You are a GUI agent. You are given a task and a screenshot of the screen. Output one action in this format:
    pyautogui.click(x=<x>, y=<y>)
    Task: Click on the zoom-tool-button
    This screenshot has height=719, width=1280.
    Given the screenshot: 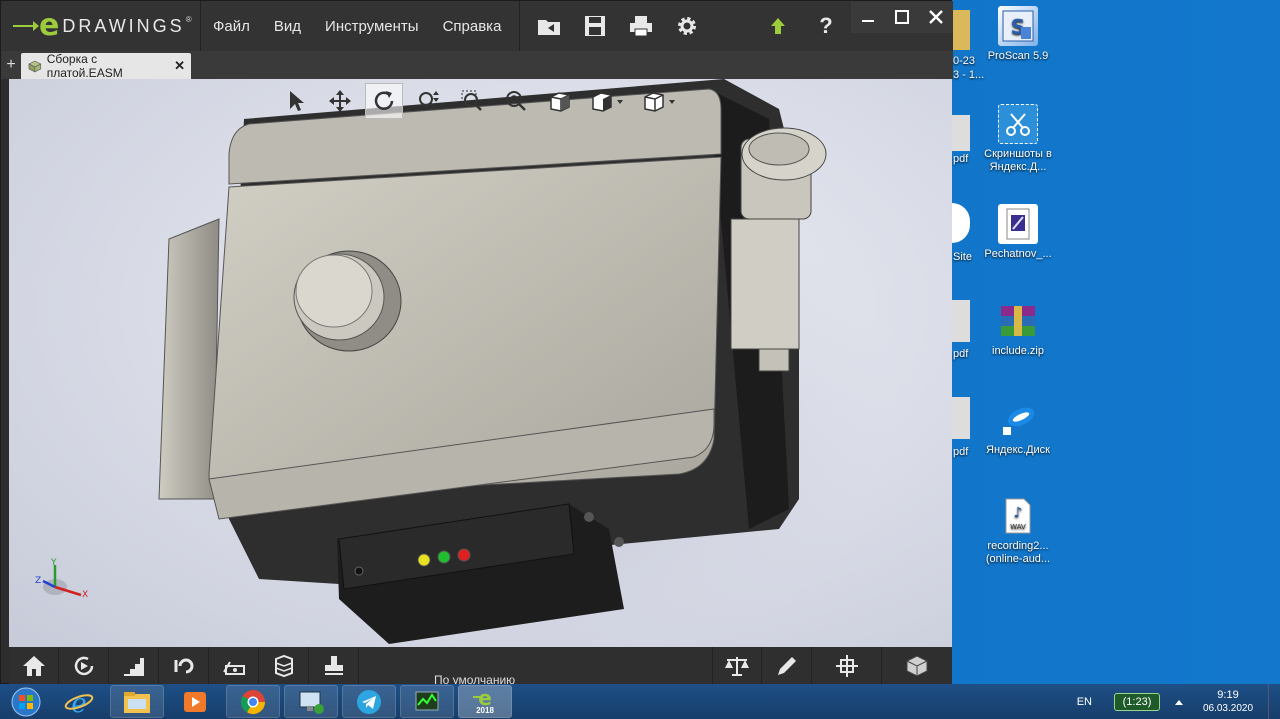 What is the action you would take?
    pyautogui.click(x=428, y=101)
    